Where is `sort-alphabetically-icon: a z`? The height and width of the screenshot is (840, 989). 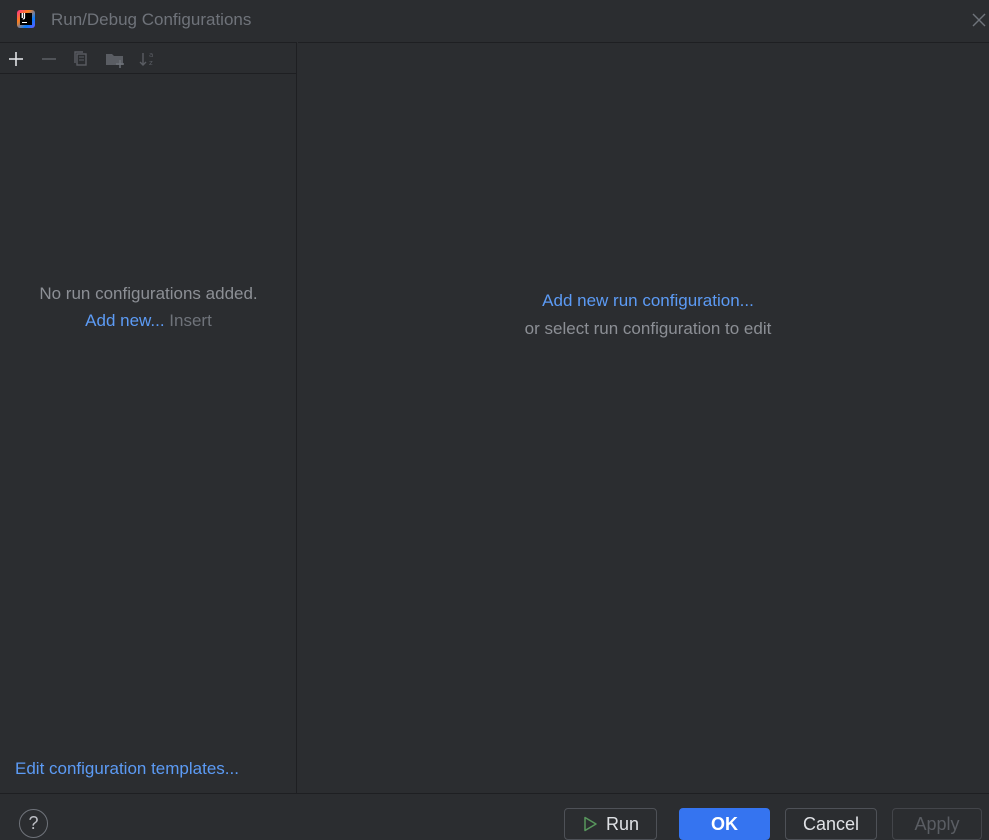
sort-alphabetically-icon: a z is located at coordinates (148, 59).